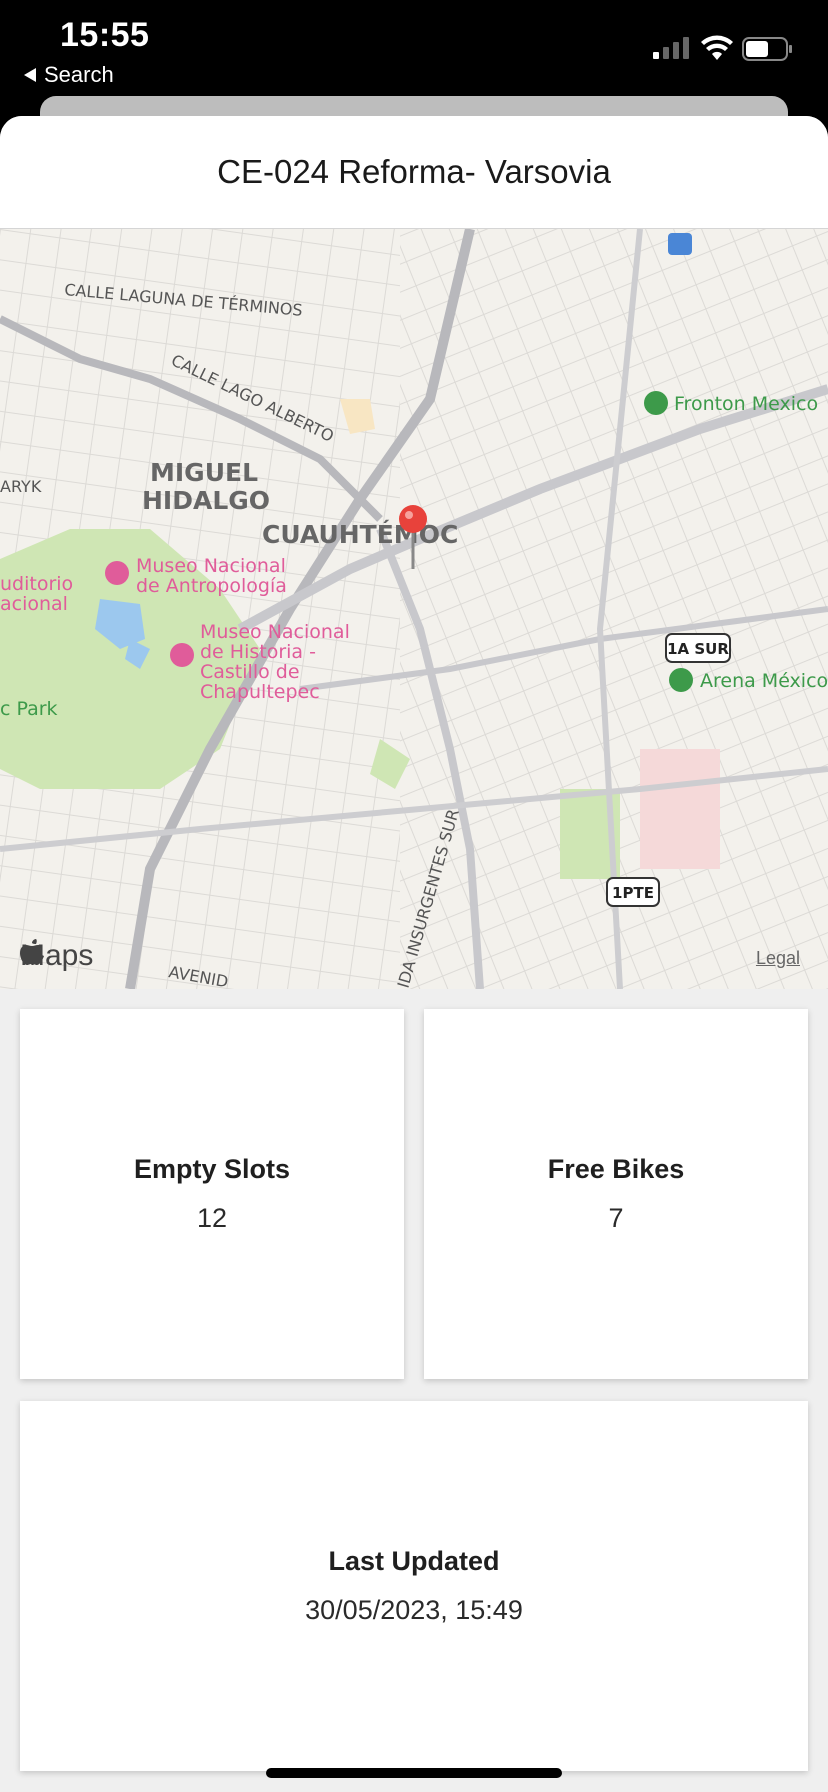  What do you see at coordinates (212, 1218) in the screenshot?
I see `empty-slots-value: 12` at bounding box center [212, 1218].